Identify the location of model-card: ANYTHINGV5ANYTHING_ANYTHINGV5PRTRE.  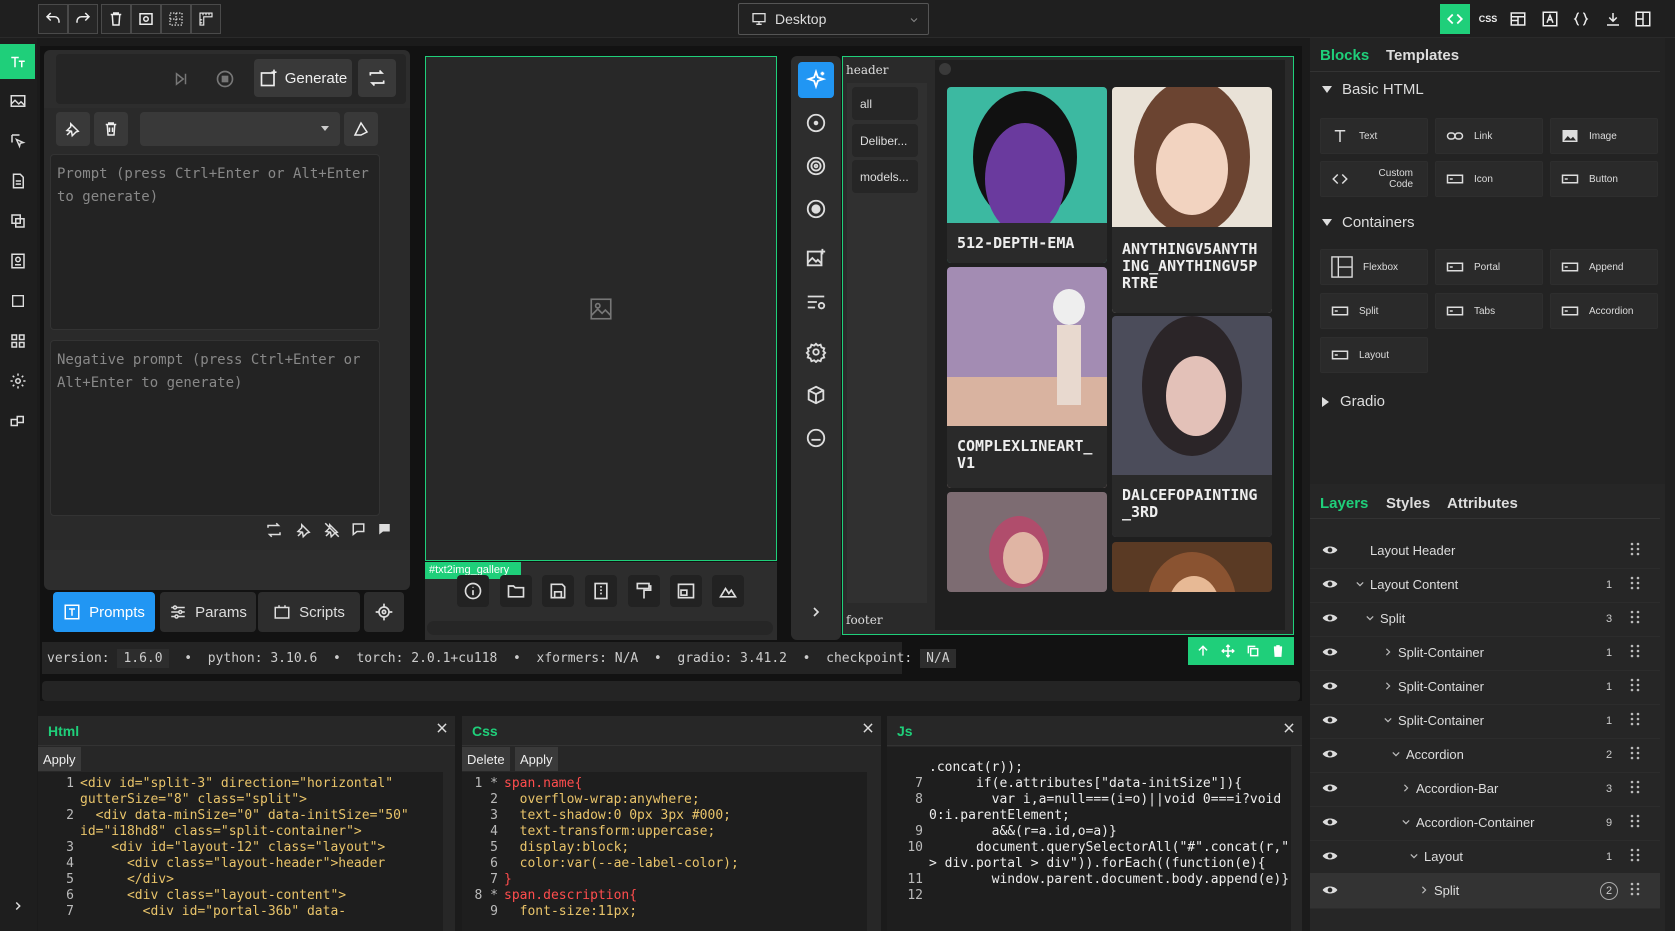
(1192, 200).